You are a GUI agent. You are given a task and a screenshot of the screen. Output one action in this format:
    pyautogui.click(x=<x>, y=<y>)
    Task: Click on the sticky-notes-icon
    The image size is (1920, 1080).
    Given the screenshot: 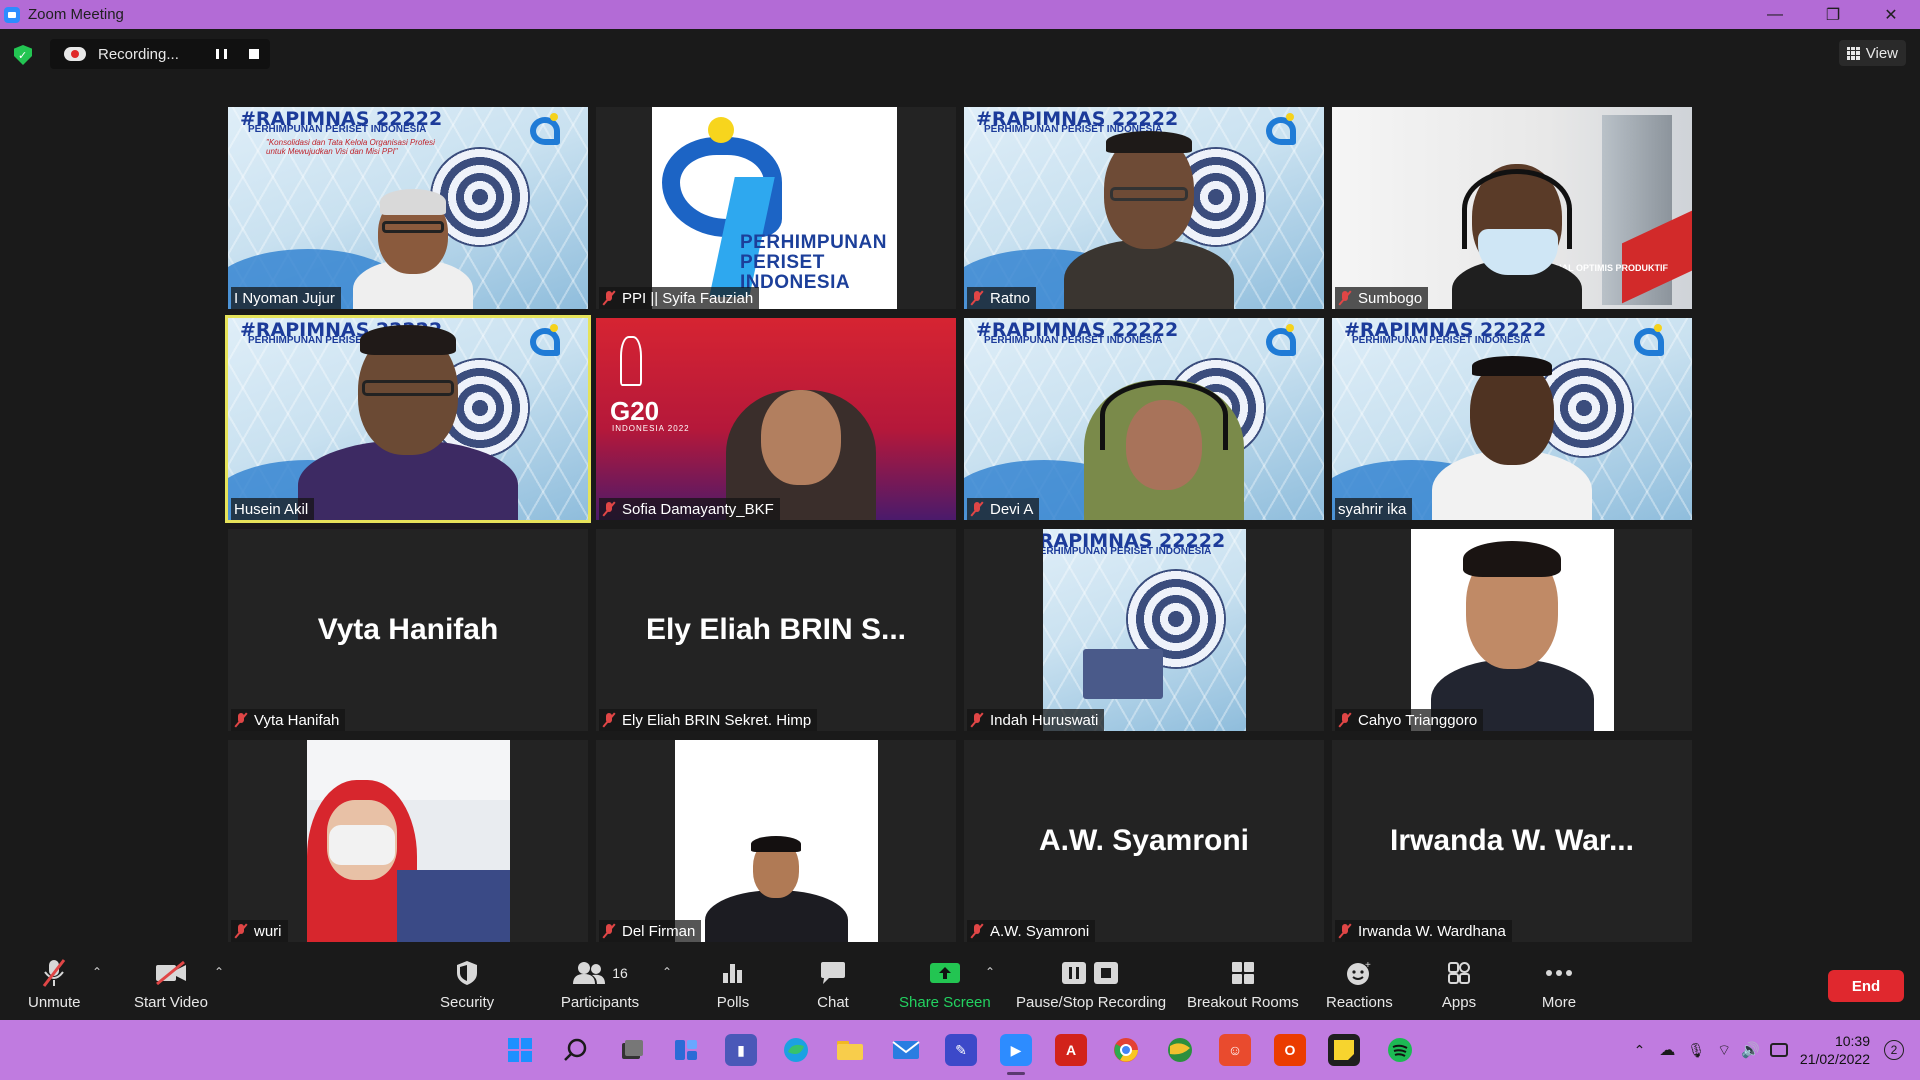 What is the action you would take?
    pyautogui.click(x=1344, y=1050)
    